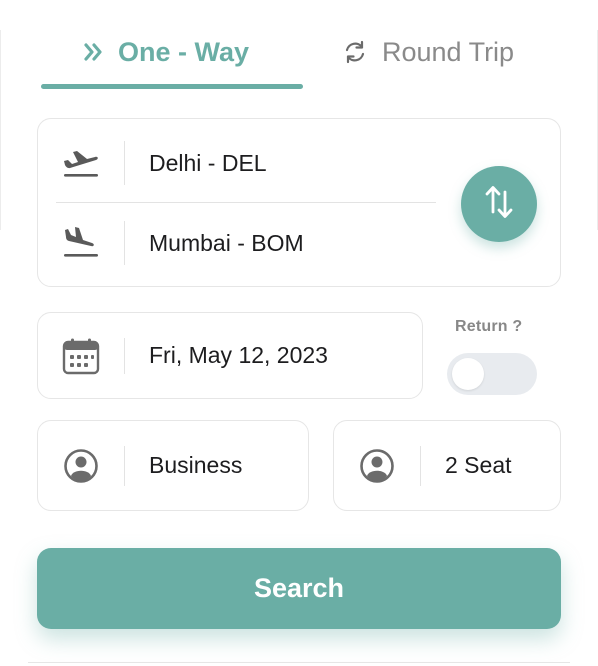 The height and width of the screenshot is (666, 598). I want to click on trip-type-tabs: One - Way Round Trip, so click(299, 47).